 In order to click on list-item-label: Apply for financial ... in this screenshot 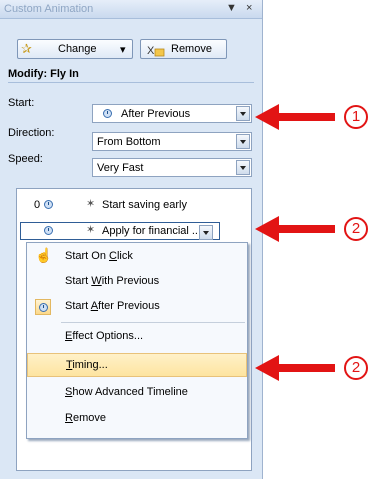, I will do `click(152, 231)`.